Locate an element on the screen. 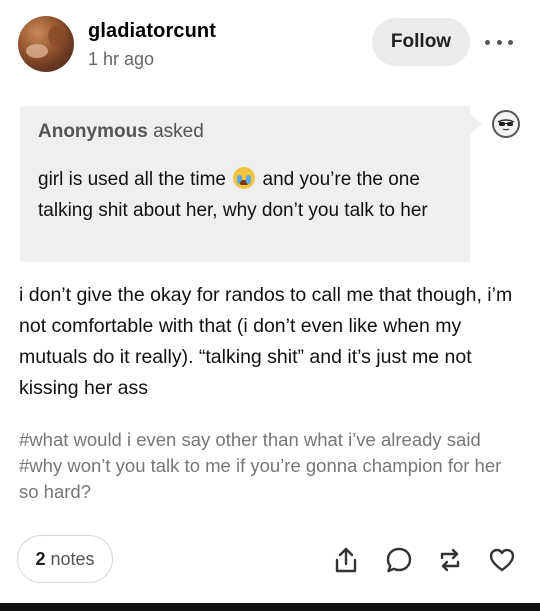  post-header: gladiatorcunt 1 hr ago Follow is located at coordinates (270, 44).